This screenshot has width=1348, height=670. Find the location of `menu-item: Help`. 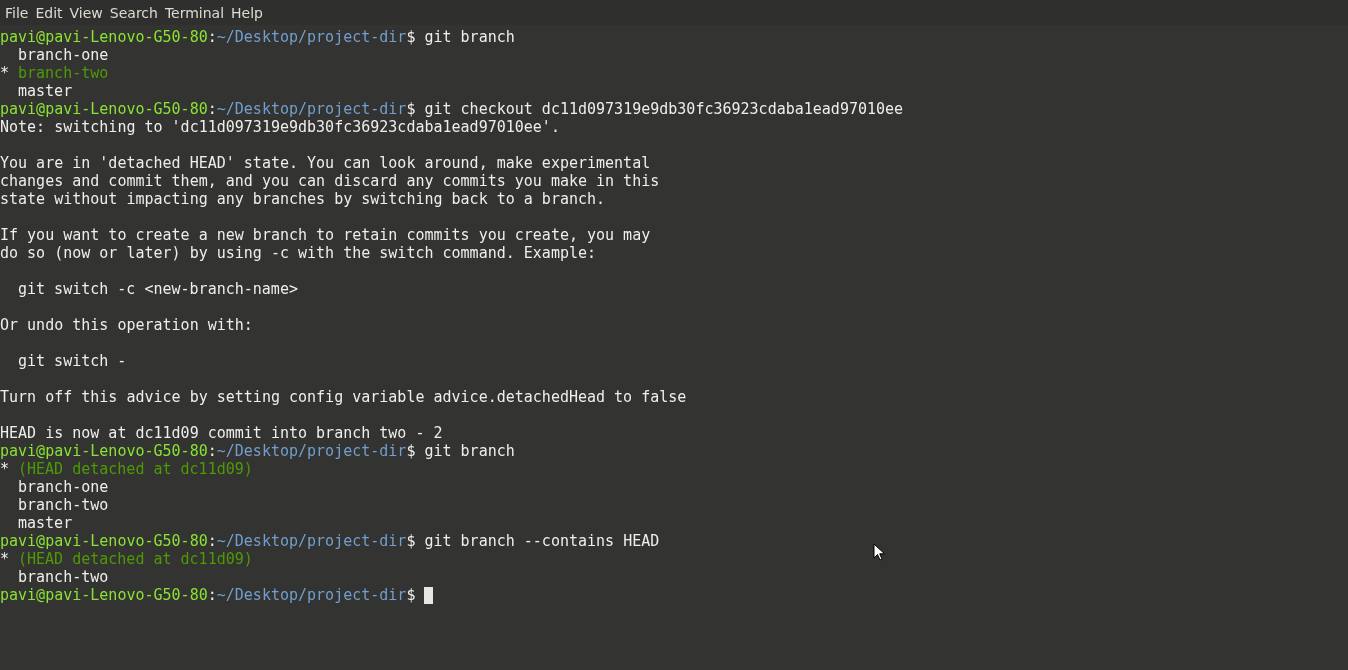

menu-item: Help is located at coordinates (247, 12).